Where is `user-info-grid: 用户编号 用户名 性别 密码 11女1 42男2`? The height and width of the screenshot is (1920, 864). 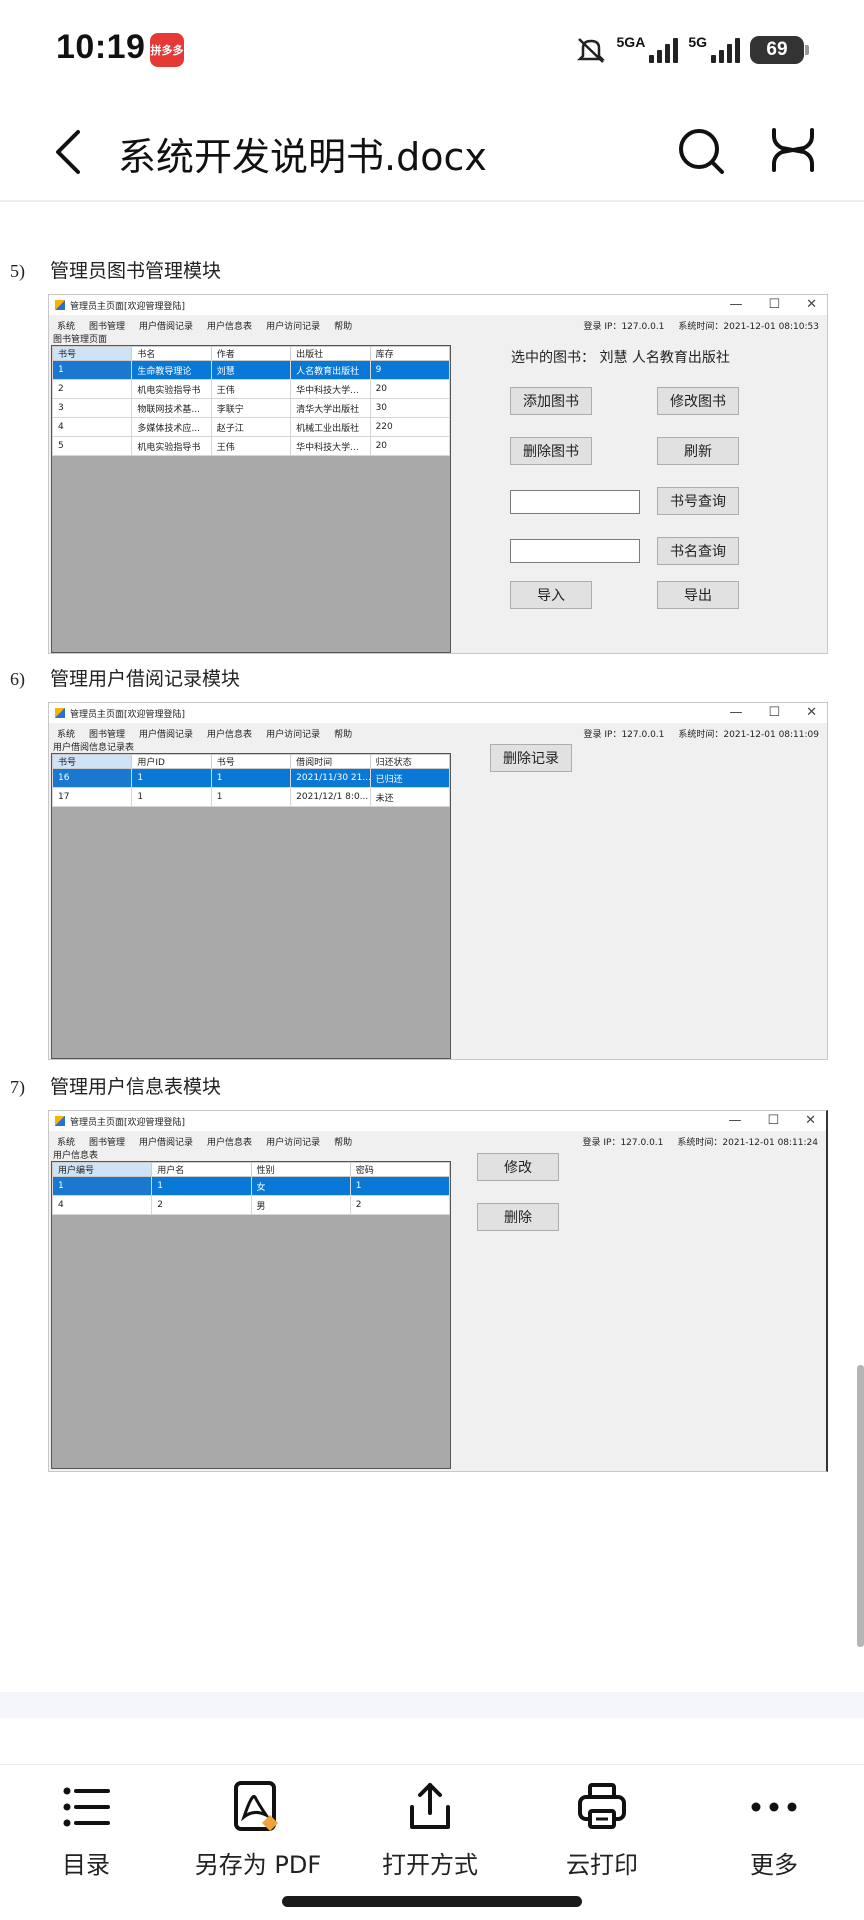
user-info-grid: 用户编号 用户名 性别 密码 11女1 42男2 is located at coordinates (251, 1315).